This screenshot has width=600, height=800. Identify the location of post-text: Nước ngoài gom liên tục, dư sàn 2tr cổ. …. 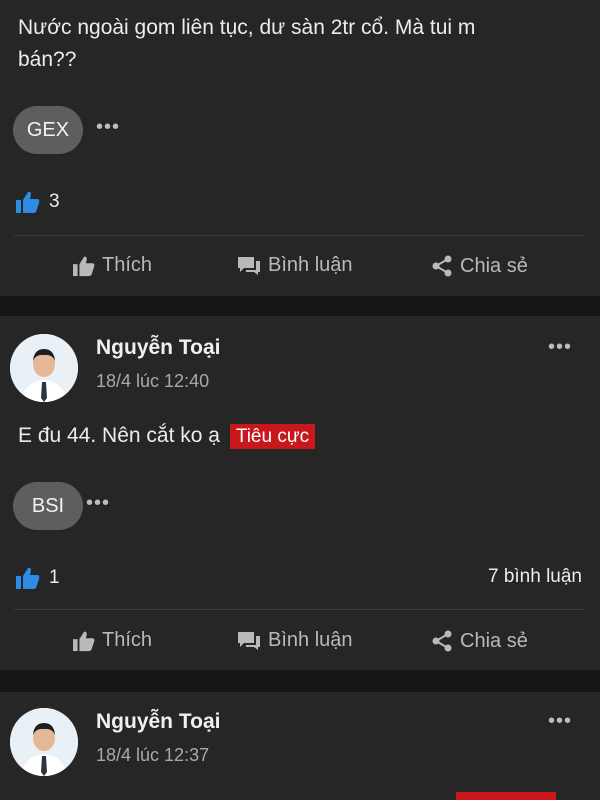
(247, 43).